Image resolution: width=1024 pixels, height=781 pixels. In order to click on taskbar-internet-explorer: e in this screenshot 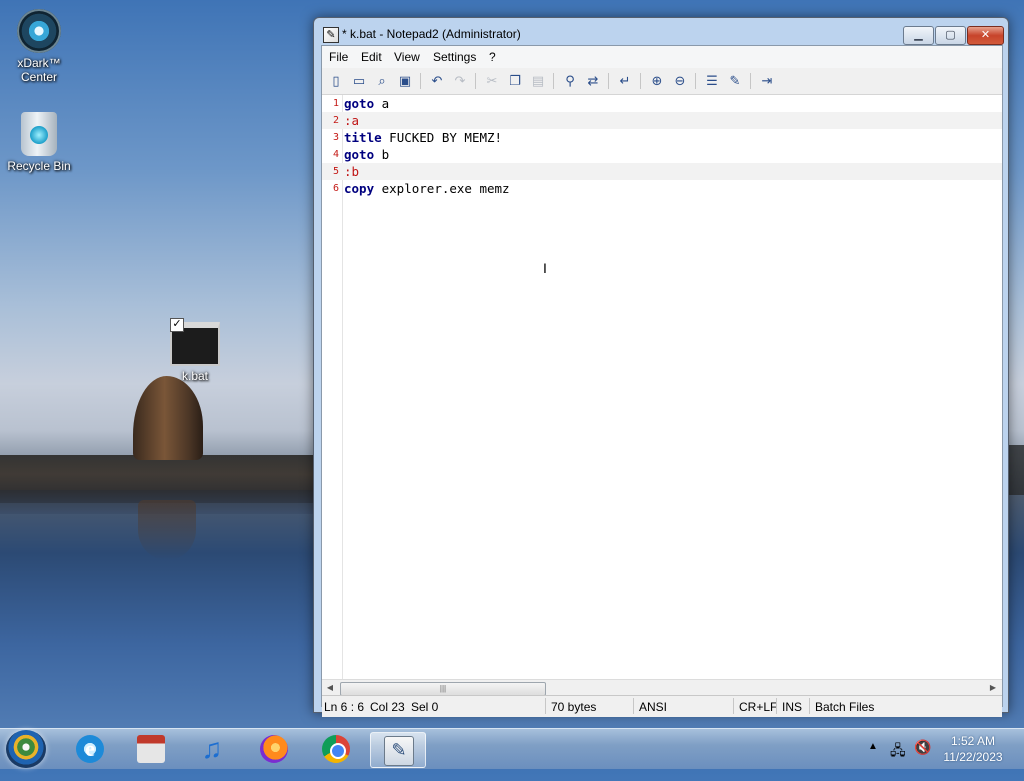, I will do `click(90, 749)`.